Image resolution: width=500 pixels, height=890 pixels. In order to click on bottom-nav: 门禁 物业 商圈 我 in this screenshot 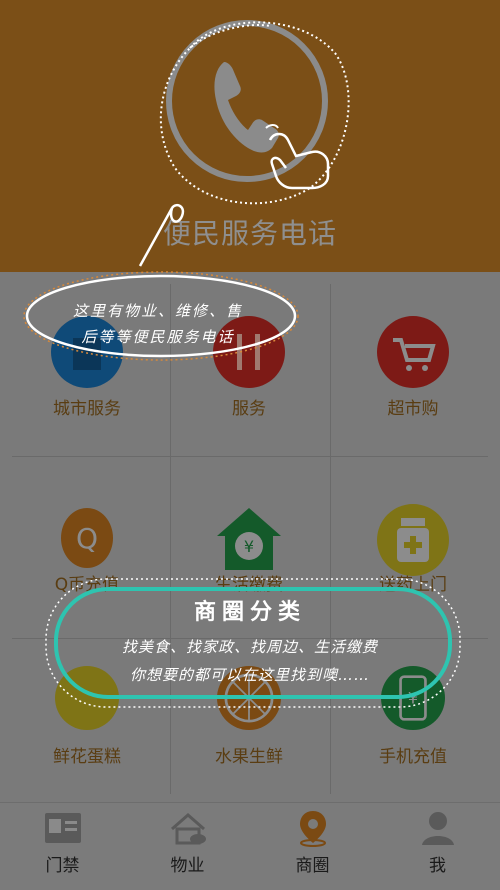, I will do `click(250, 846)`.